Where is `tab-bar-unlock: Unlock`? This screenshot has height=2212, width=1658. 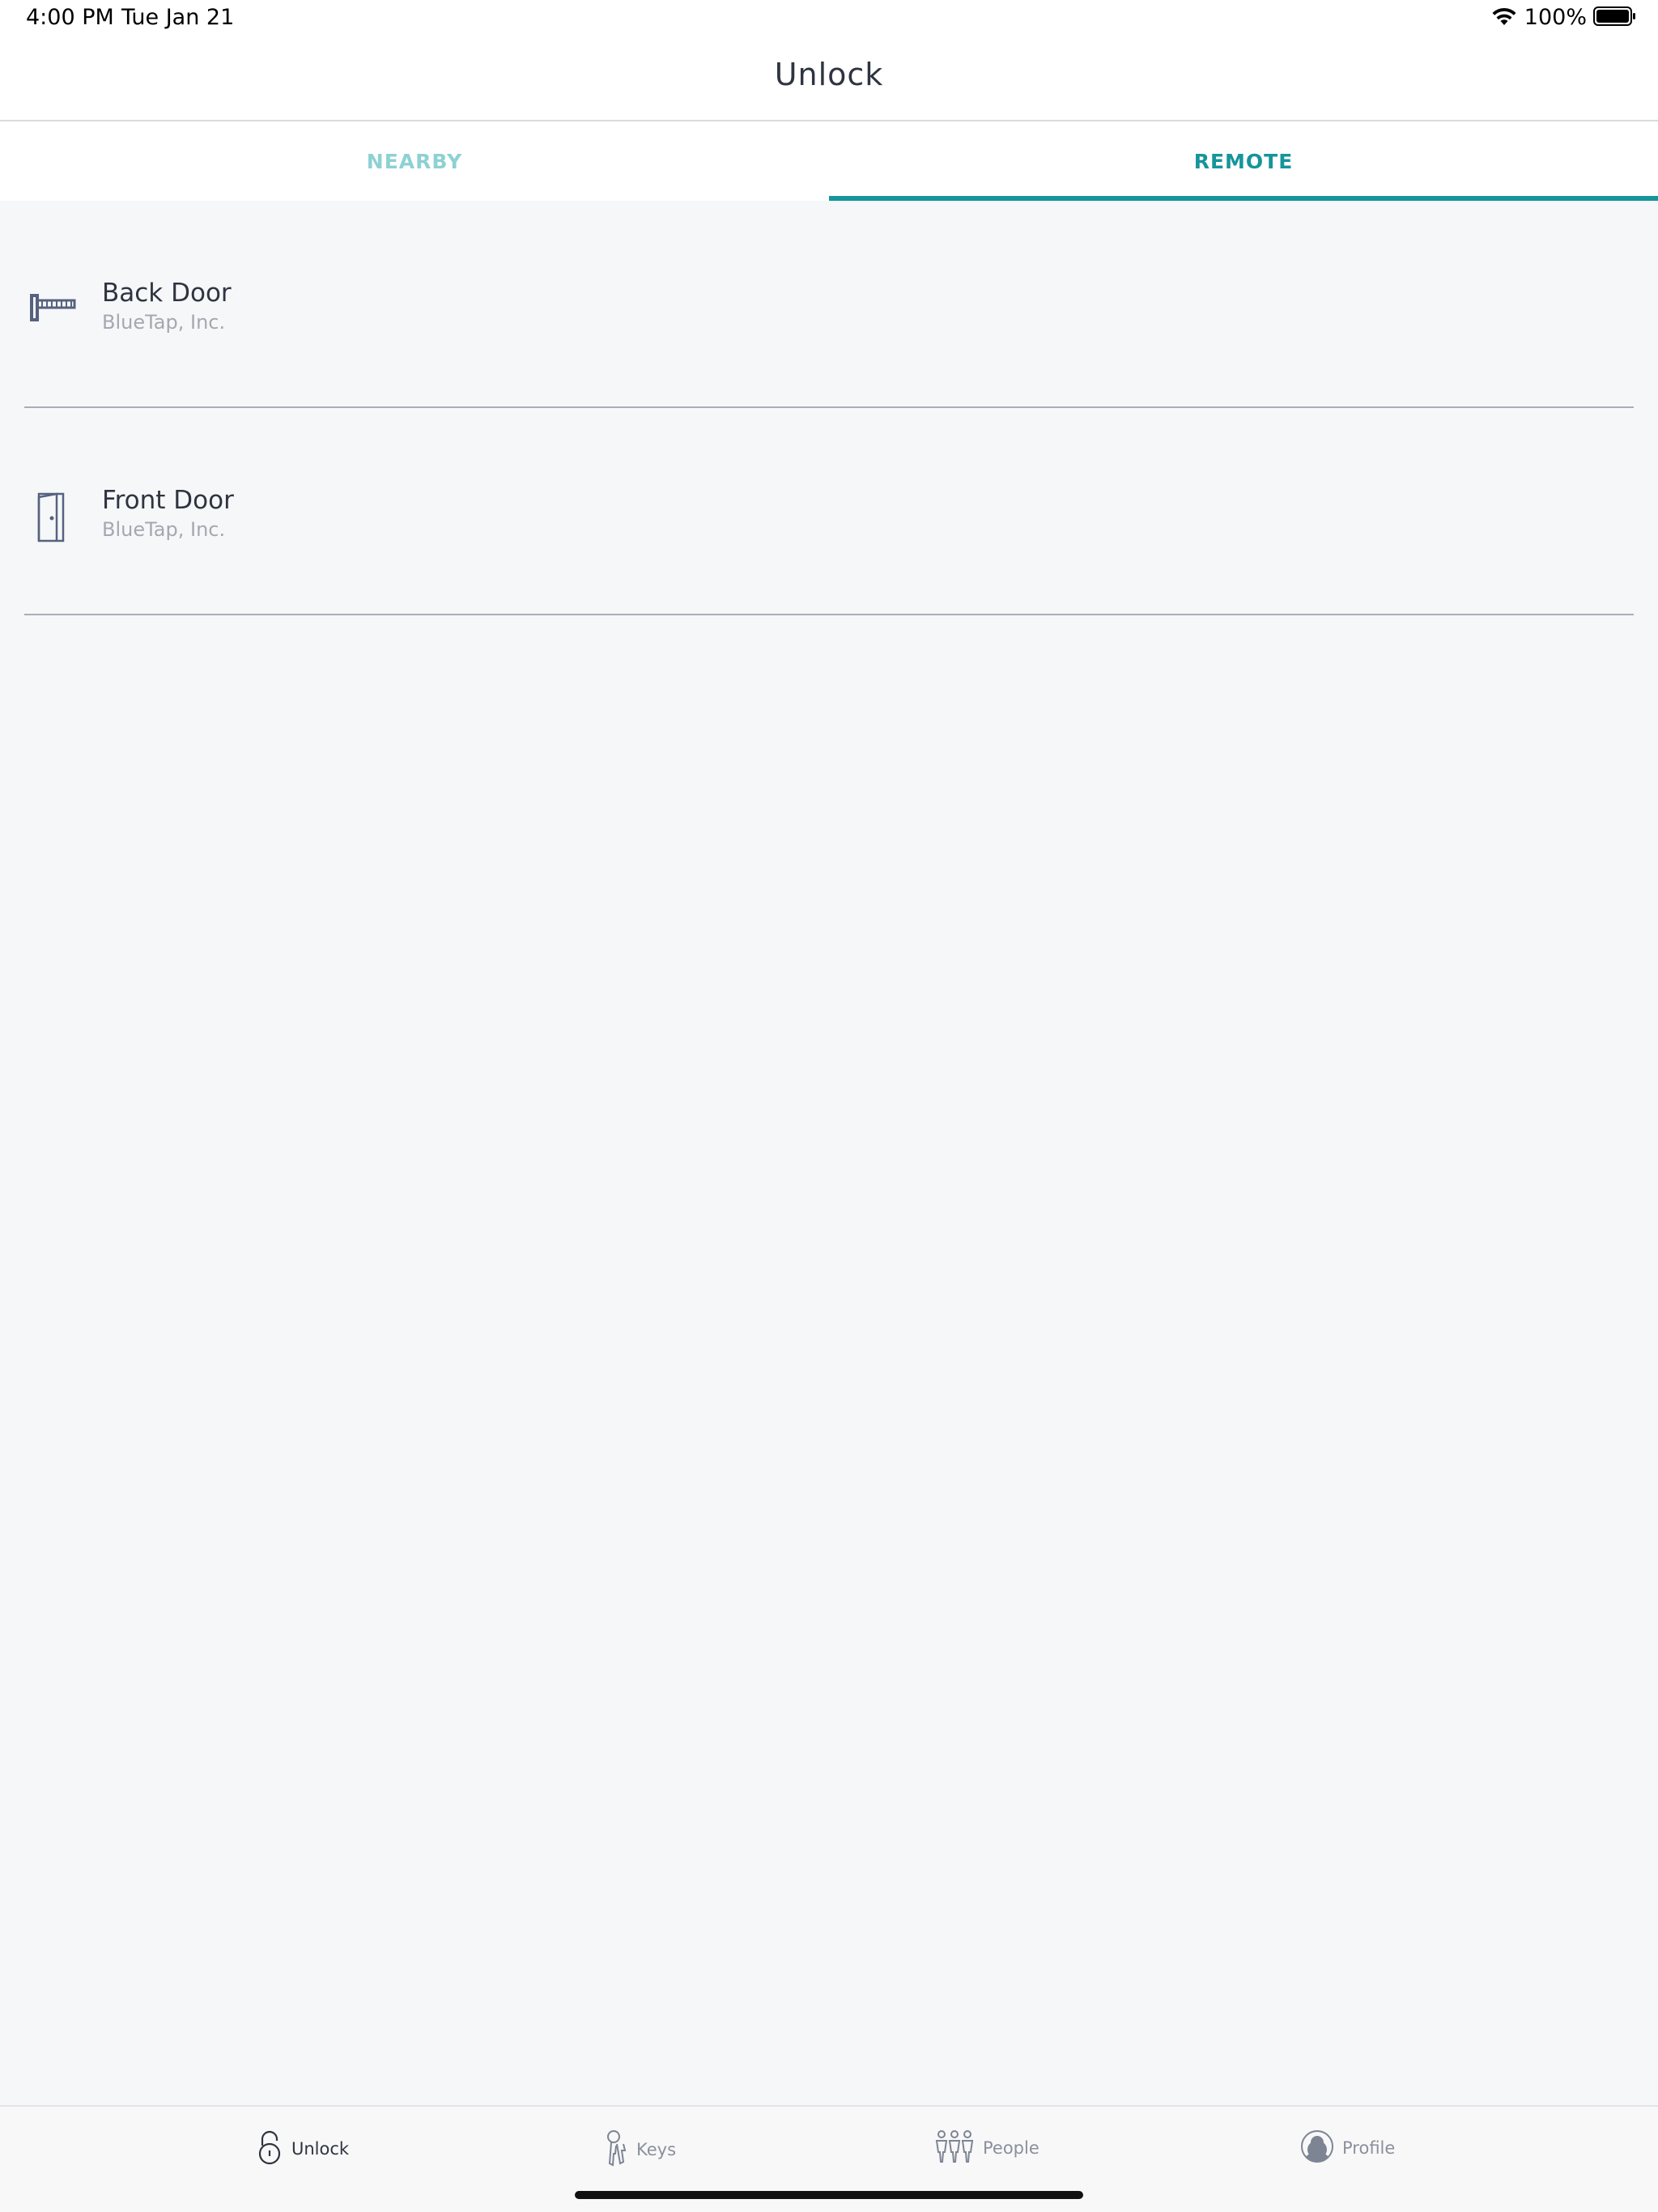
tab-bar-unlock: Unlock is located at coordinates (302, 2149).